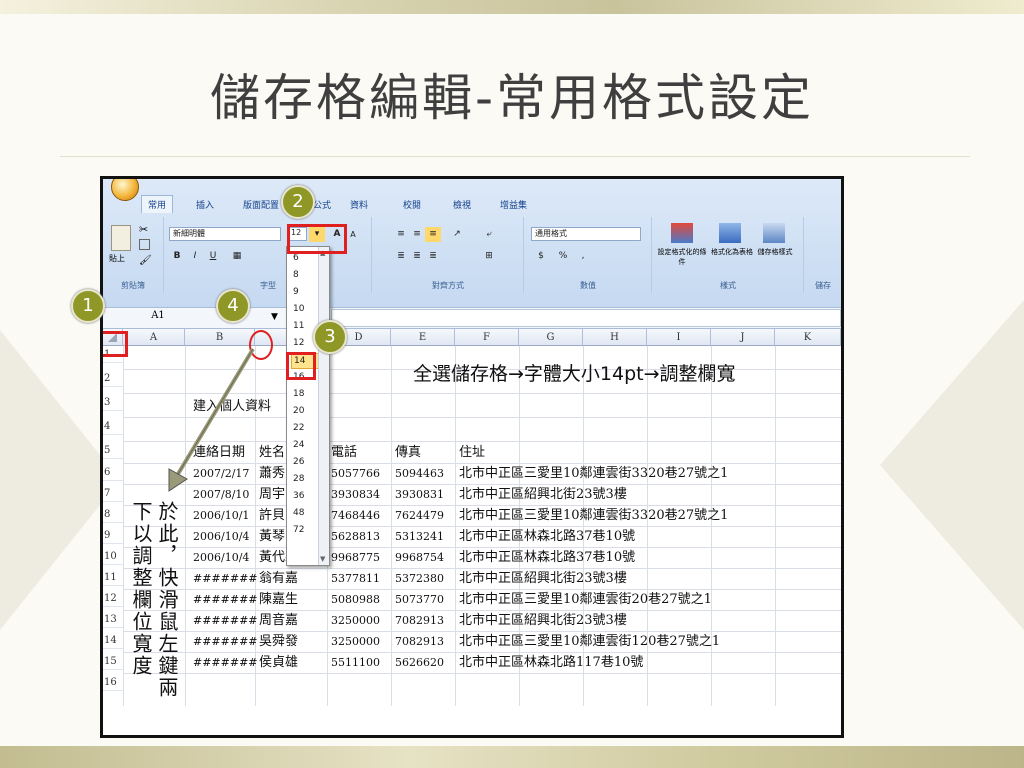 This screenshot has height=768, width=1024. What do you see at coordinates (330, 337) in the screenshot?
I see `step-badge-3: 3` at bounding box center [330, 337].